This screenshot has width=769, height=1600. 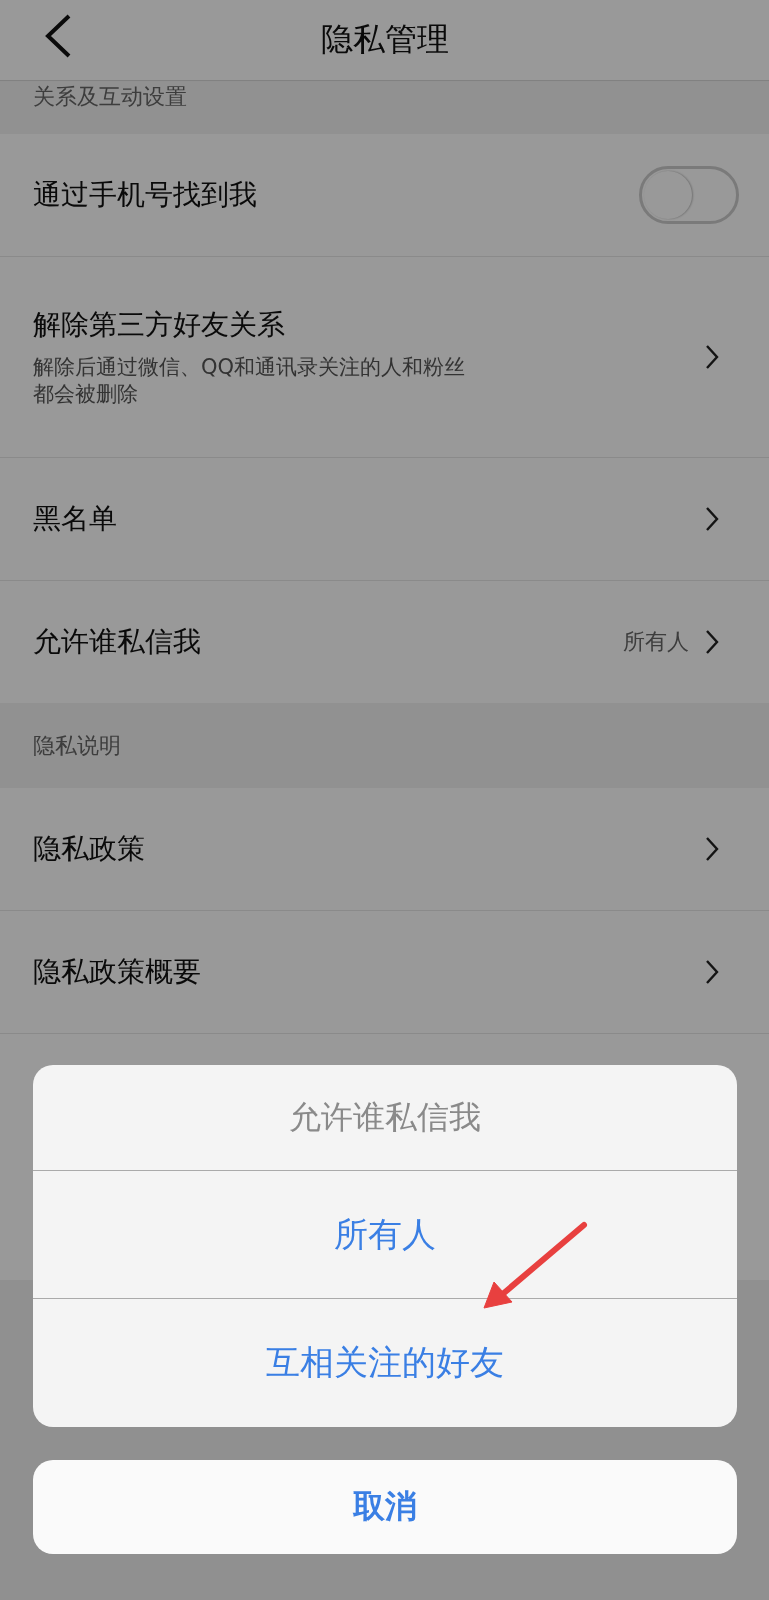 I want to click on row-label: 通过手机号找到我, so click(x=145, y=195).